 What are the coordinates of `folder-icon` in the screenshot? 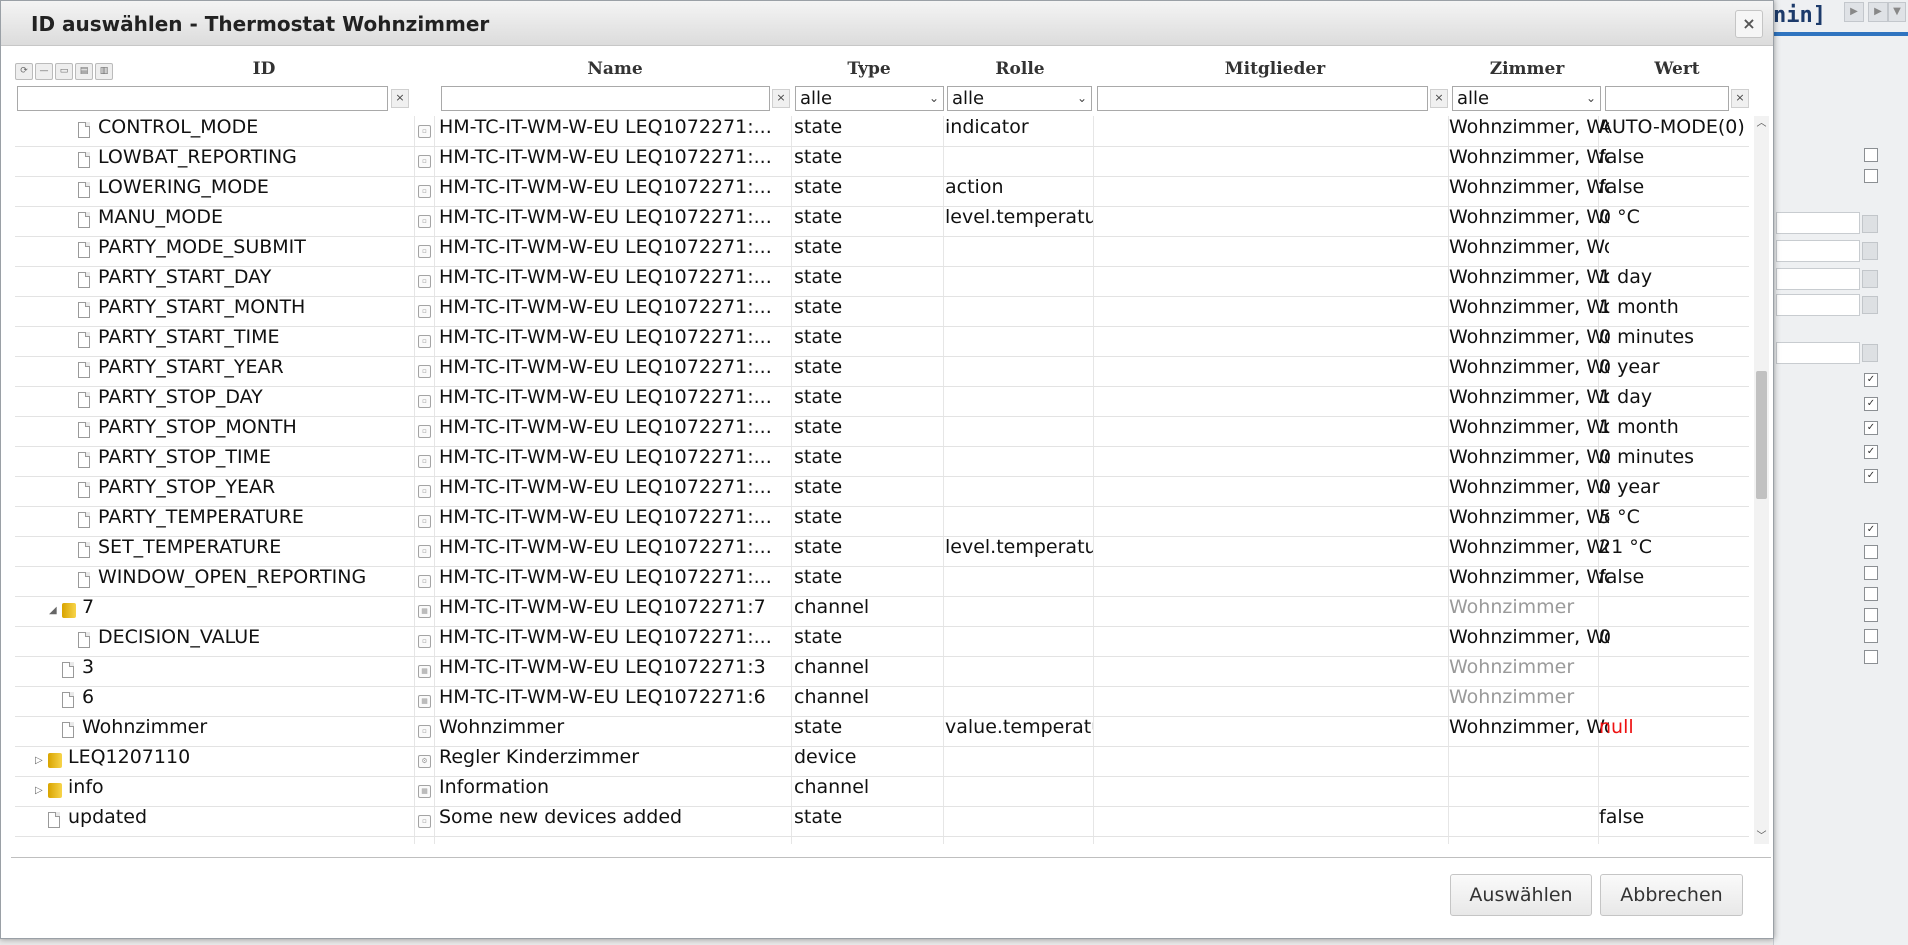 It's located at (55, 760).